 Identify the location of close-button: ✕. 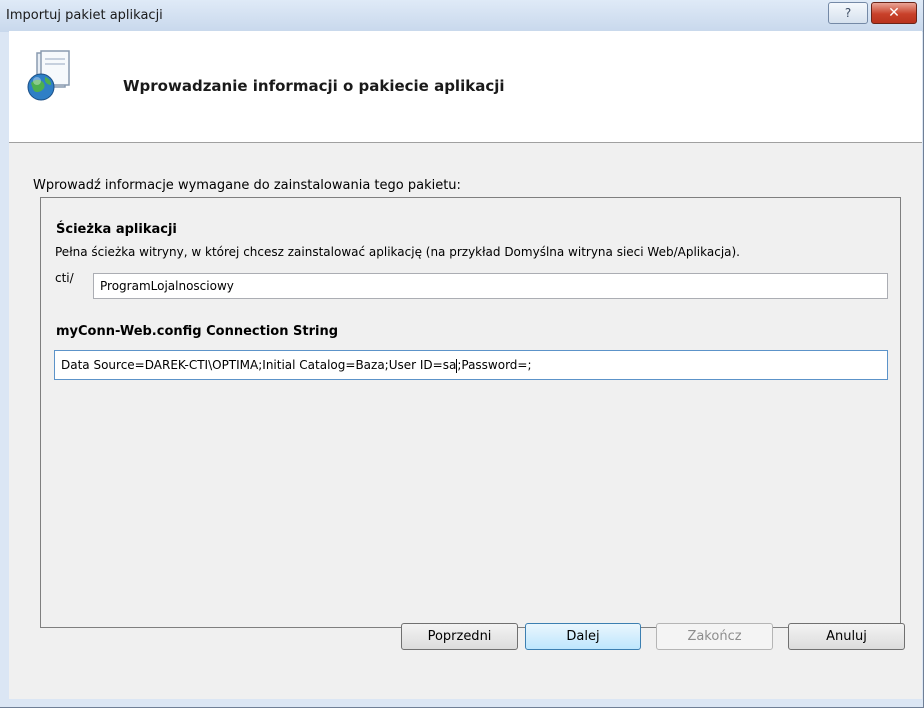
(894, 13).